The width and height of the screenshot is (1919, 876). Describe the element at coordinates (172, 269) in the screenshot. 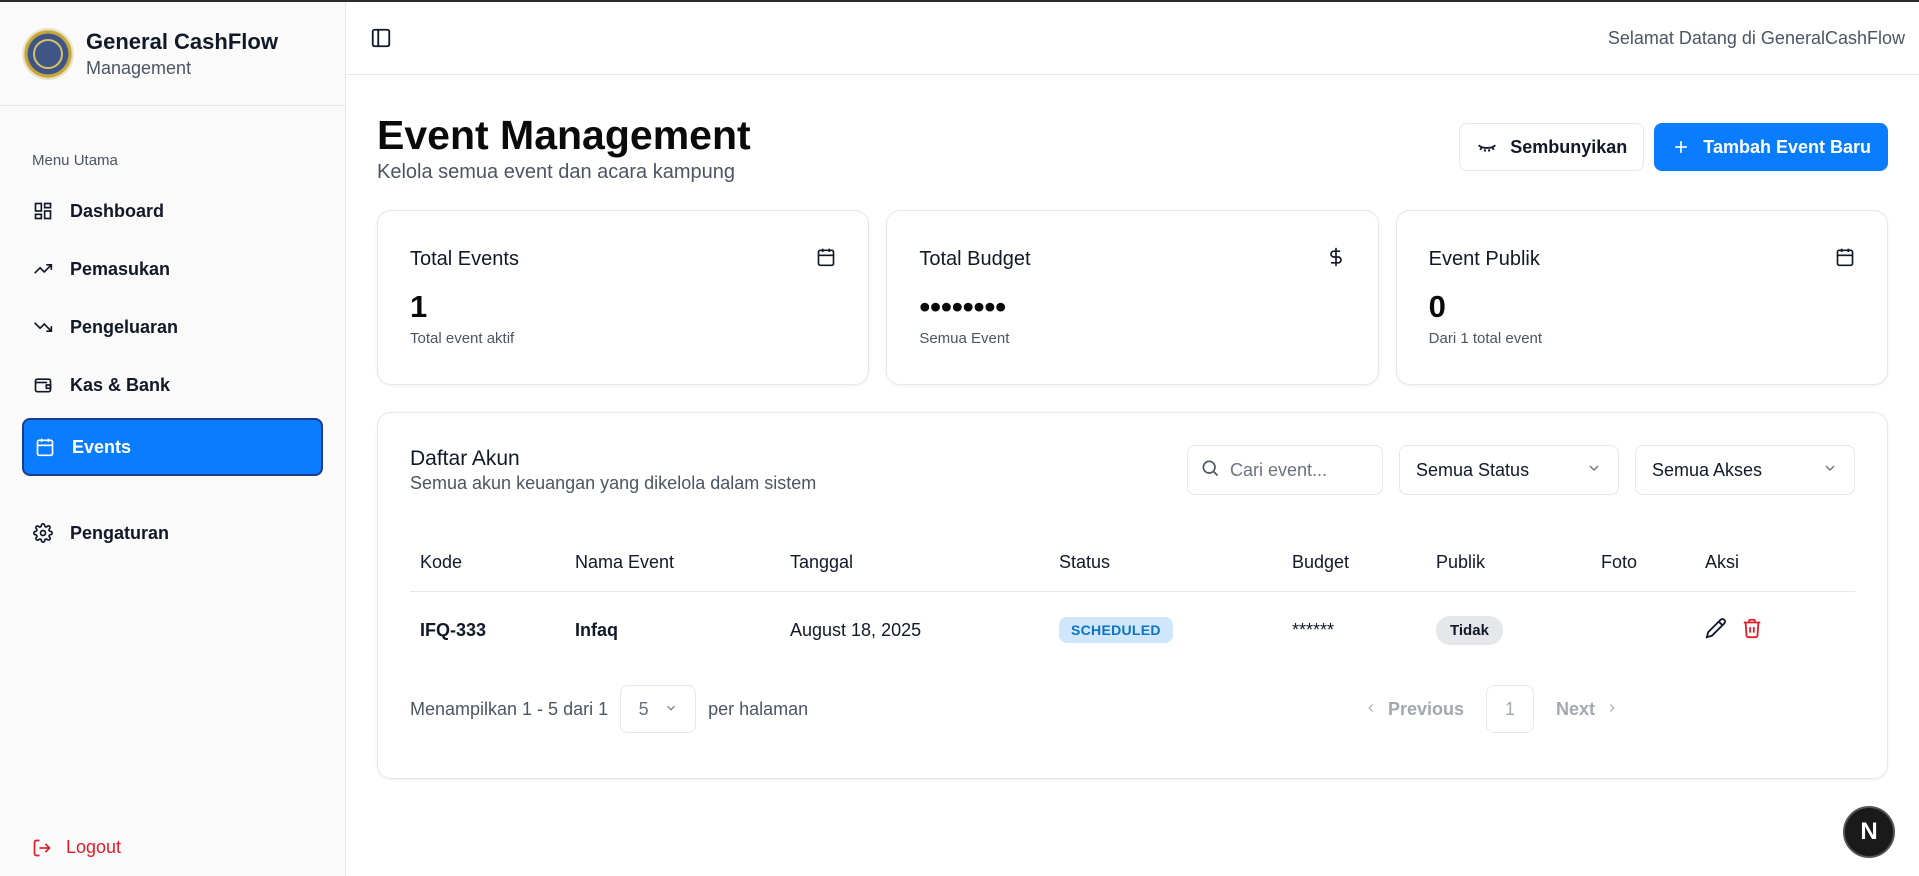

I see `sidebar-item-pemasukan: Pemasukan` at that location.